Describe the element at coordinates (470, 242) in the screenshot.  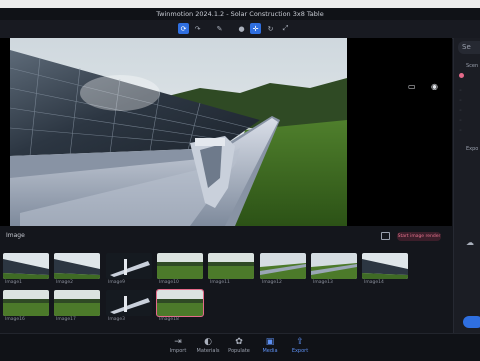
I see `cloud-icon: ☁` at that location.